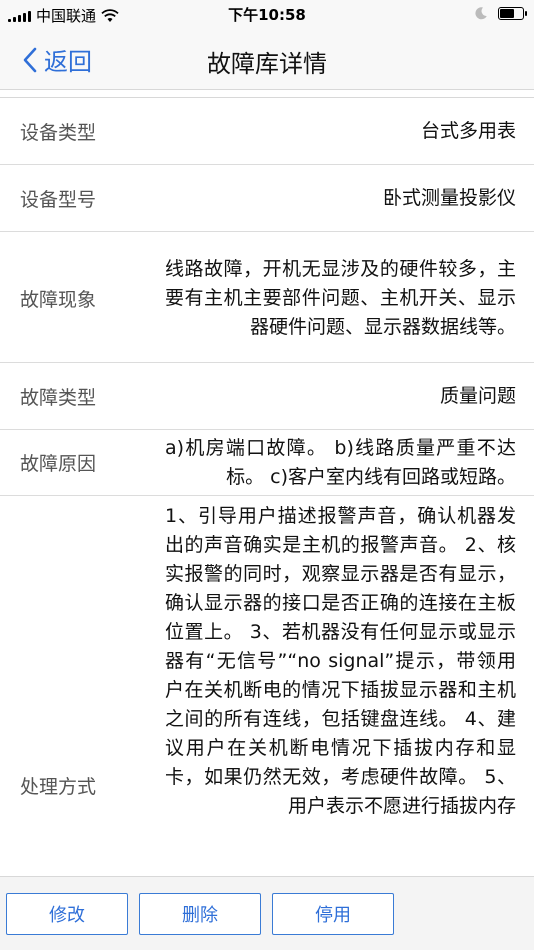  What do you see at coordinates (468, 130) in the screenshot?
I see `detail-value: 台式多用表` at bounding box center [468, 130].